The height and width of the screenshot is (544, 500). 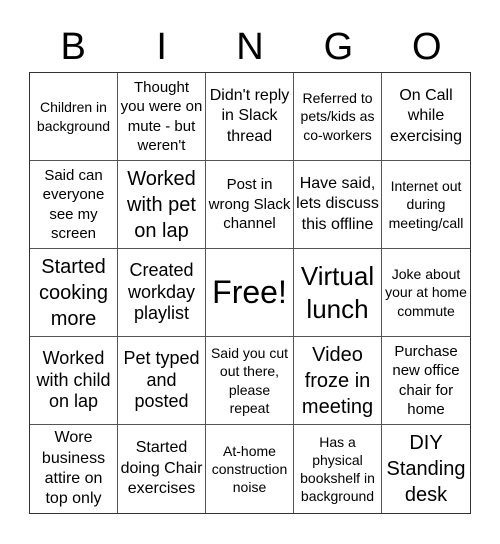 What do you see at coordinates (427, 47) in the screenshot?
I see `header-letter-o: O` at bounding box center [427, 47].